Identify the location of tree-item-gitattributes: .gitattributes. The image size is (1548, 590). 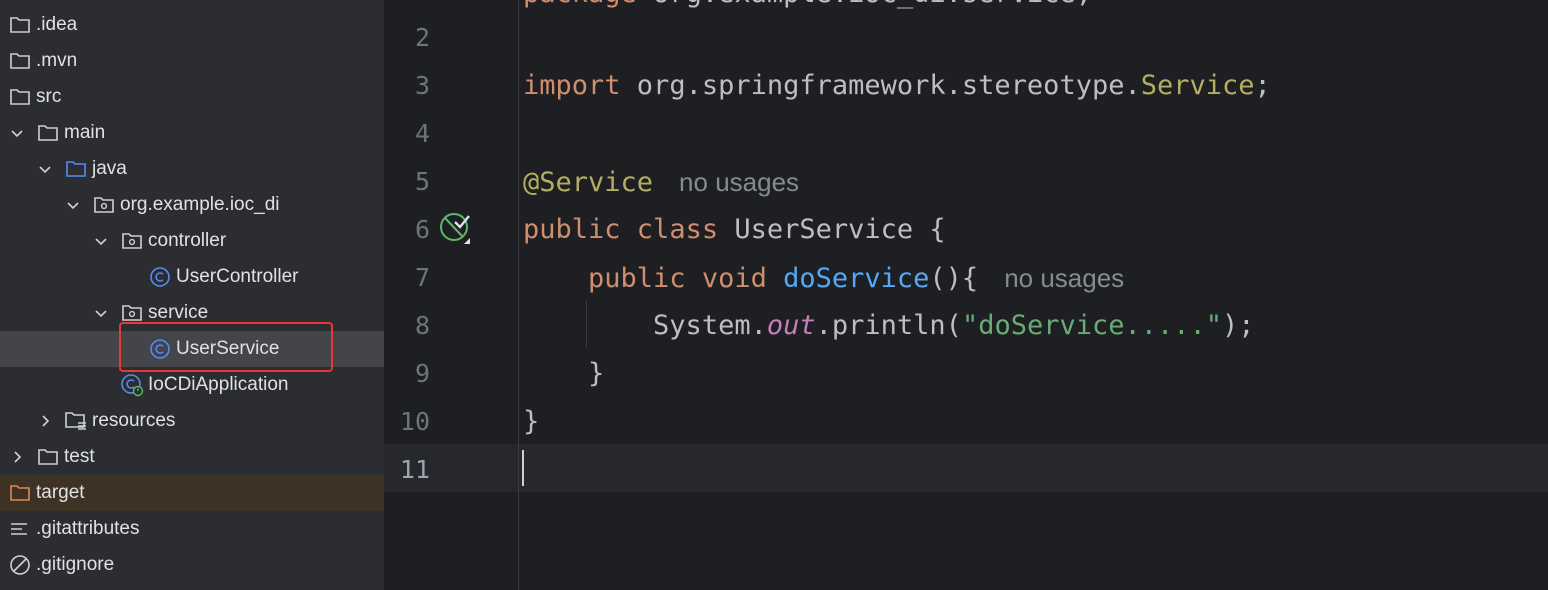
(192, 529).